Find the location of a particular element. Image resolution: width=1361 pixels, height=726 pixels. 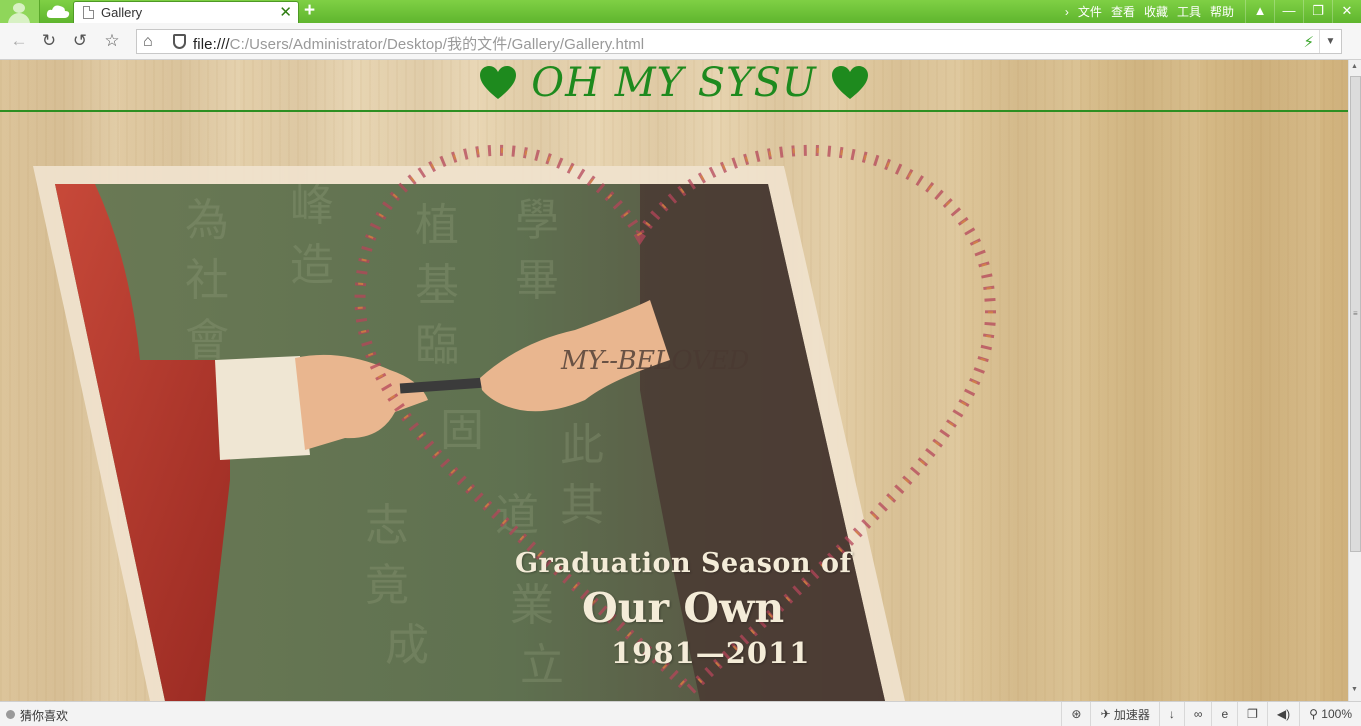

vertical-scrollbar: ▲ ≡ ▼ is located at coordinates (1354, 380).